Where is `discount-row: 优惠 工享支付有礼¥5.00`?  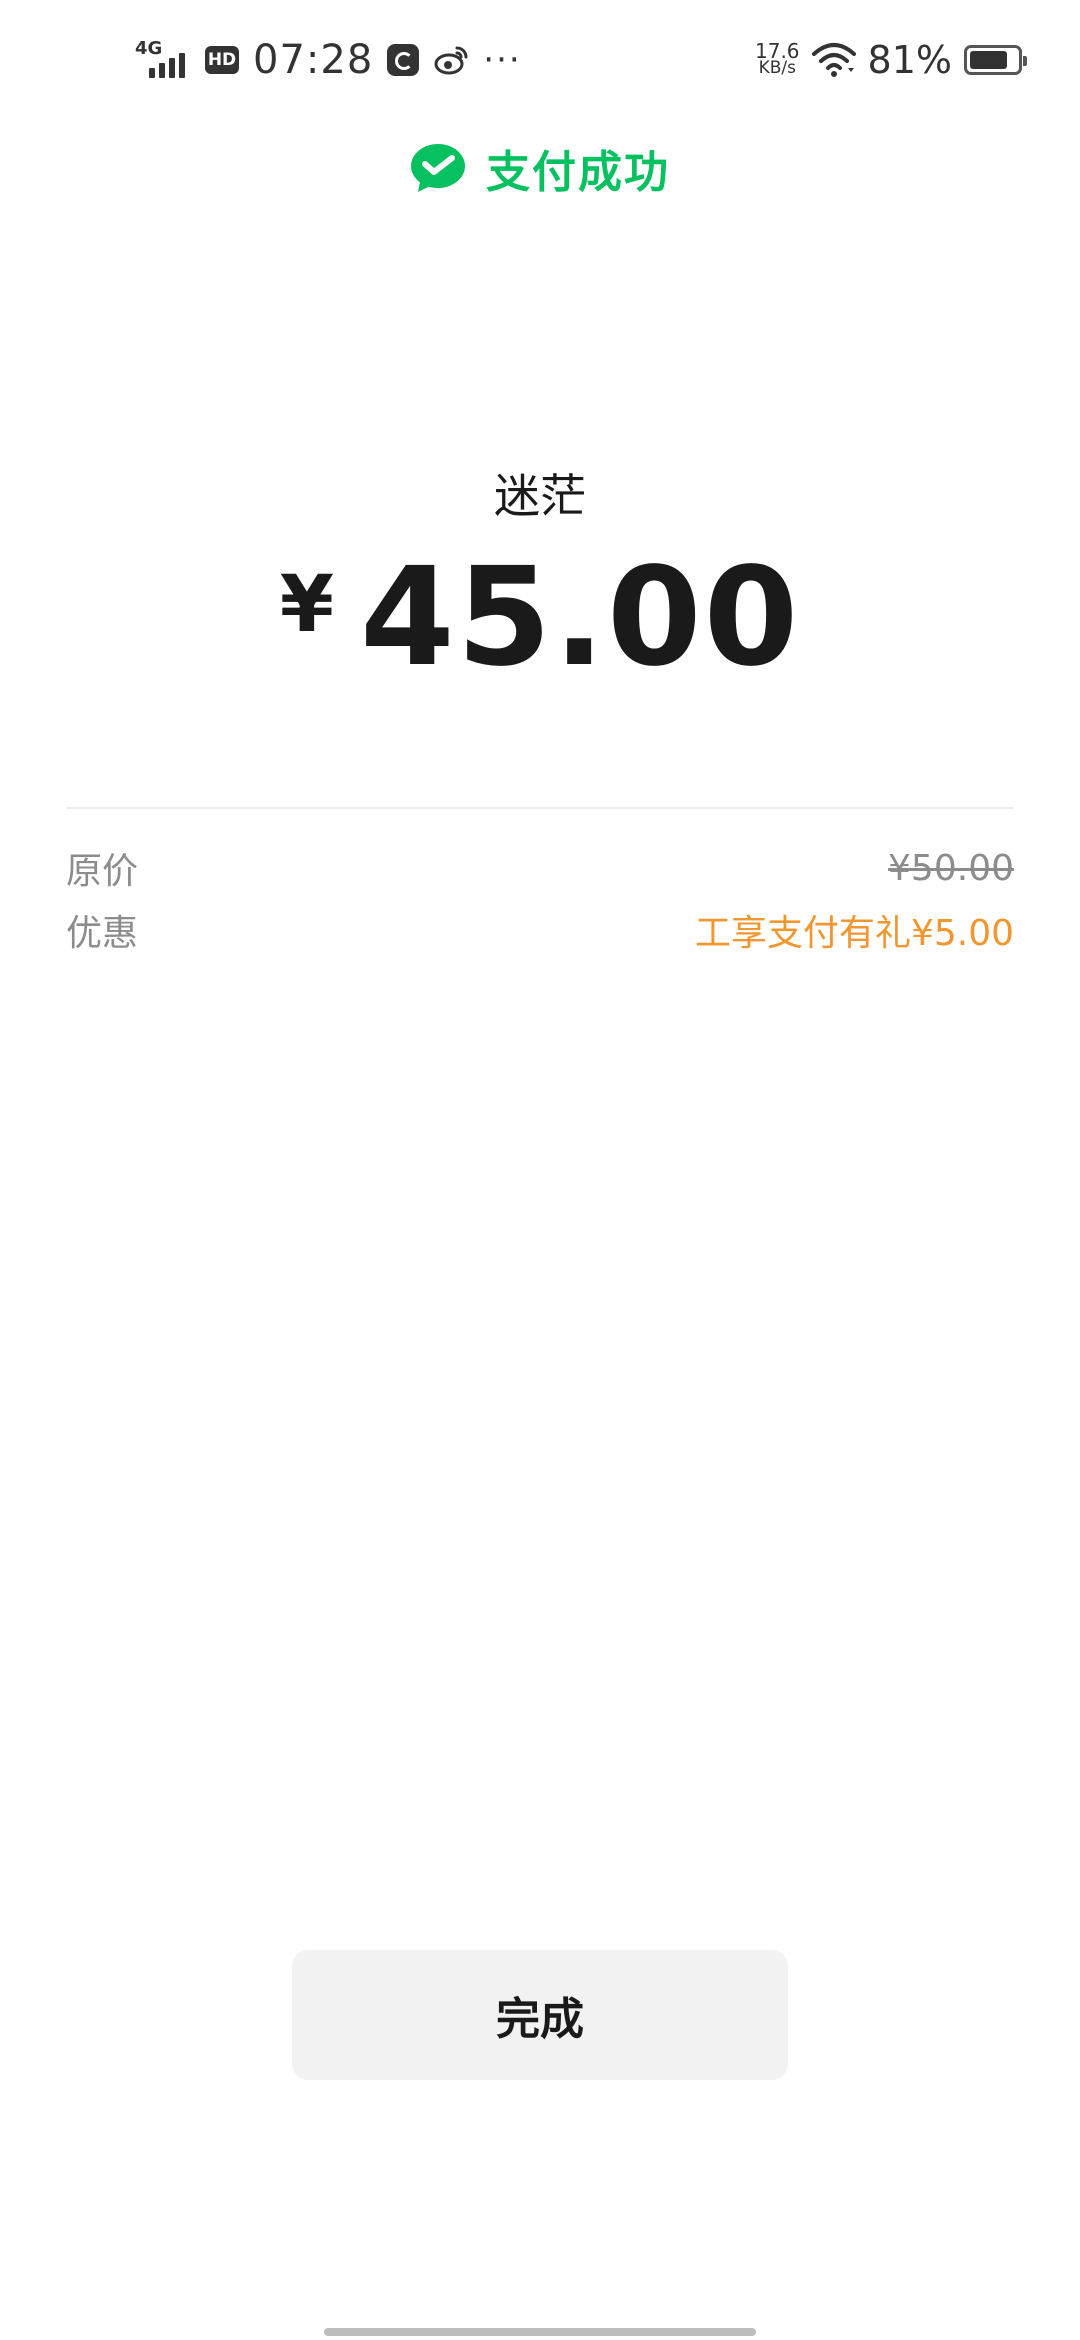 discount-row: 优惠 工享支付有礼¥5.00 is located at coordinates (540, 930).